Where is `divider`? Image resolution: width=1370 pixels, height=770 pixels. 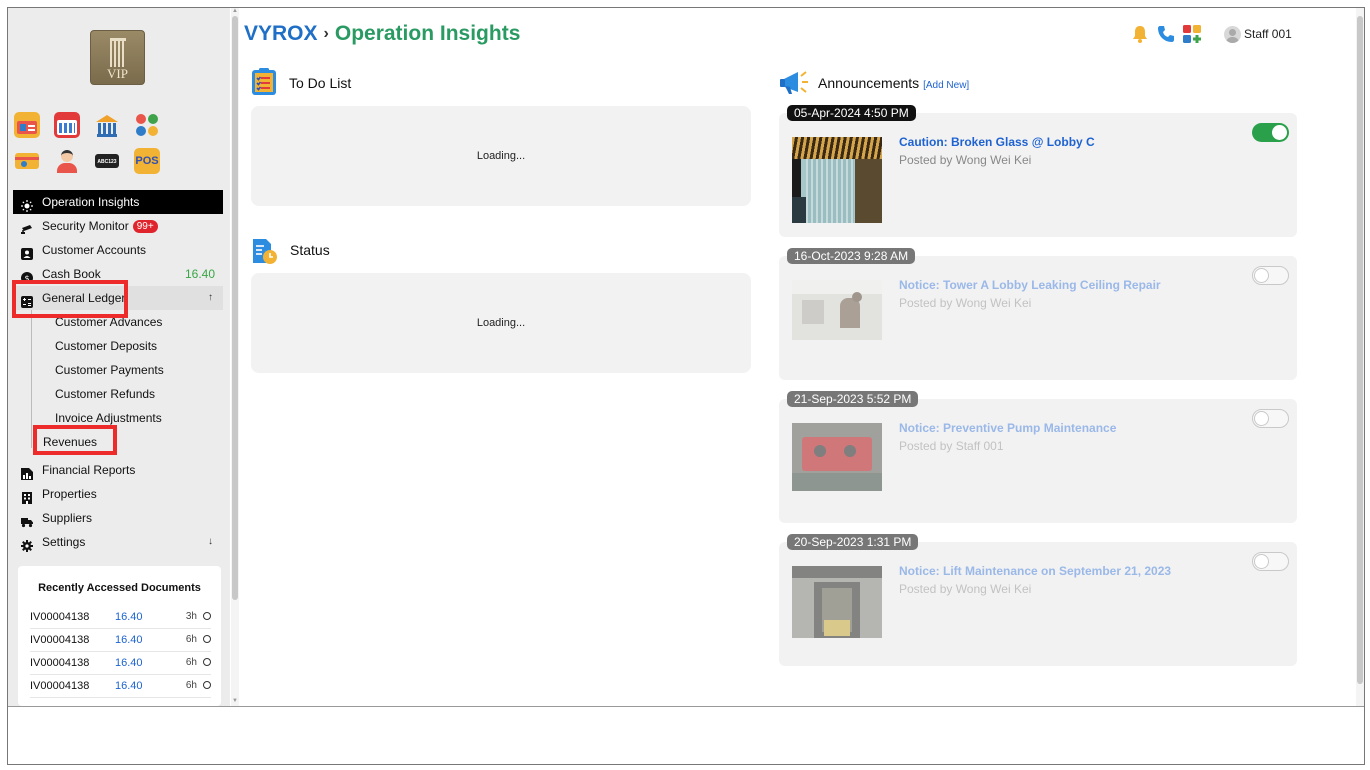
divider is located at coordinates (686, 706).